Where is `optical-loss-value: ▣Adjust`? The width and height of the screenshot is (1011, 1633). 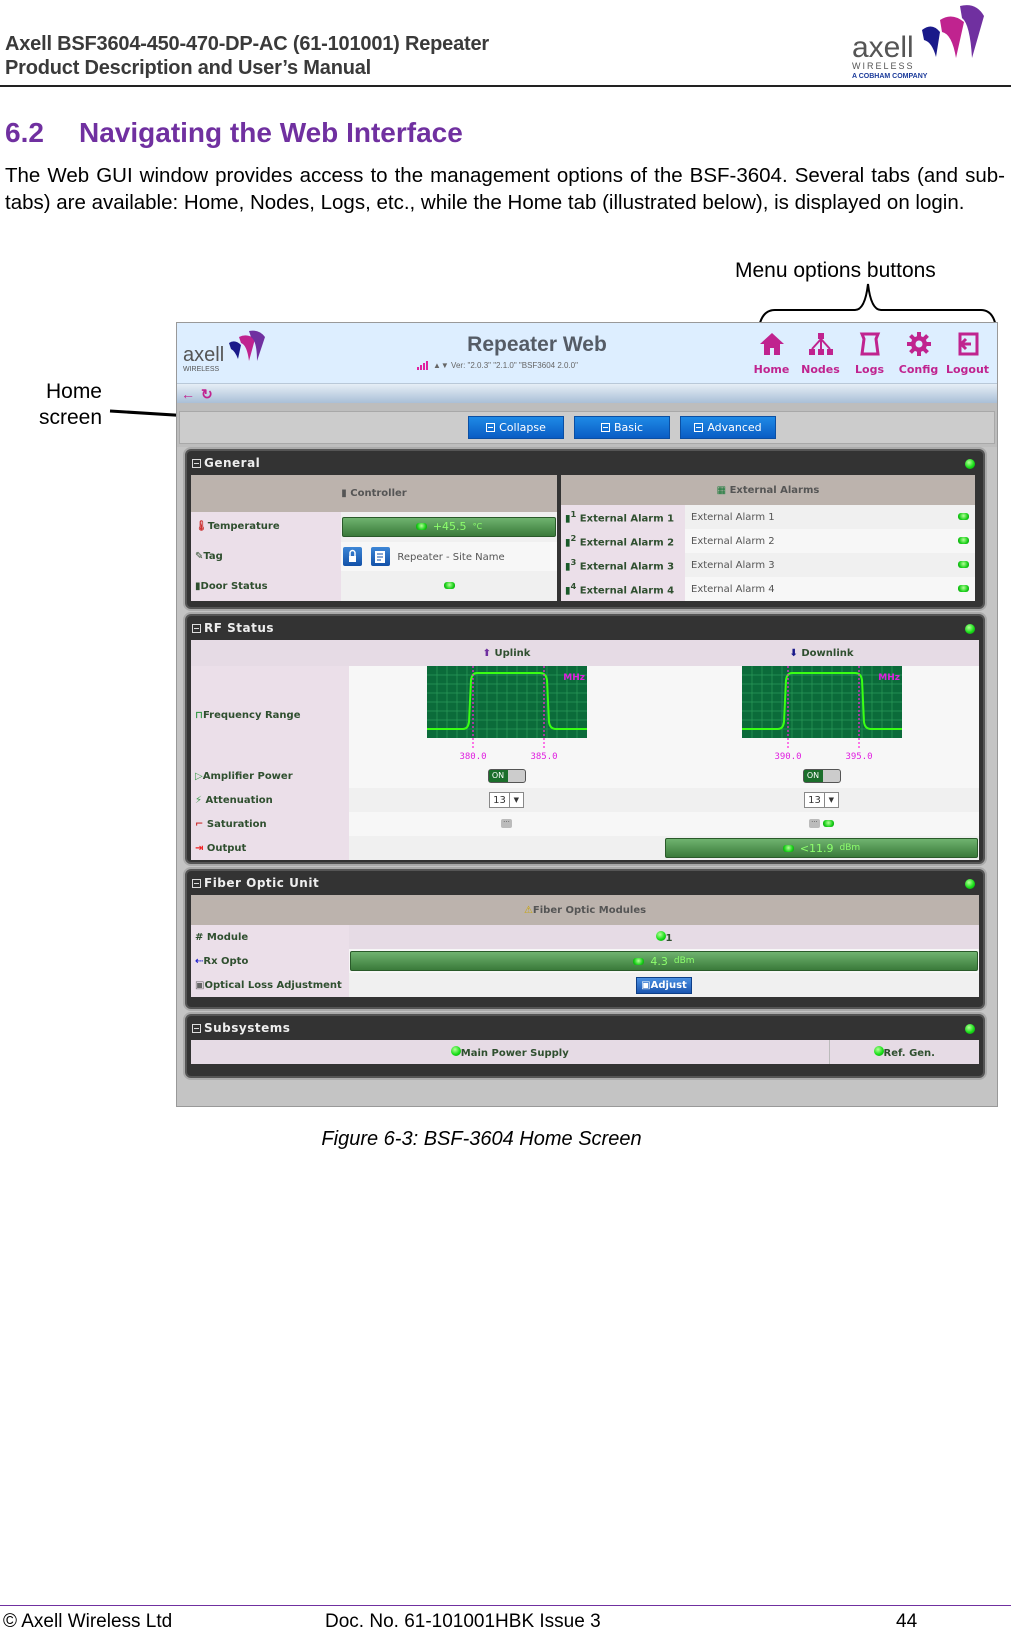 optical-loss-value: ▣Adjust is located at coordinates (664, 985).